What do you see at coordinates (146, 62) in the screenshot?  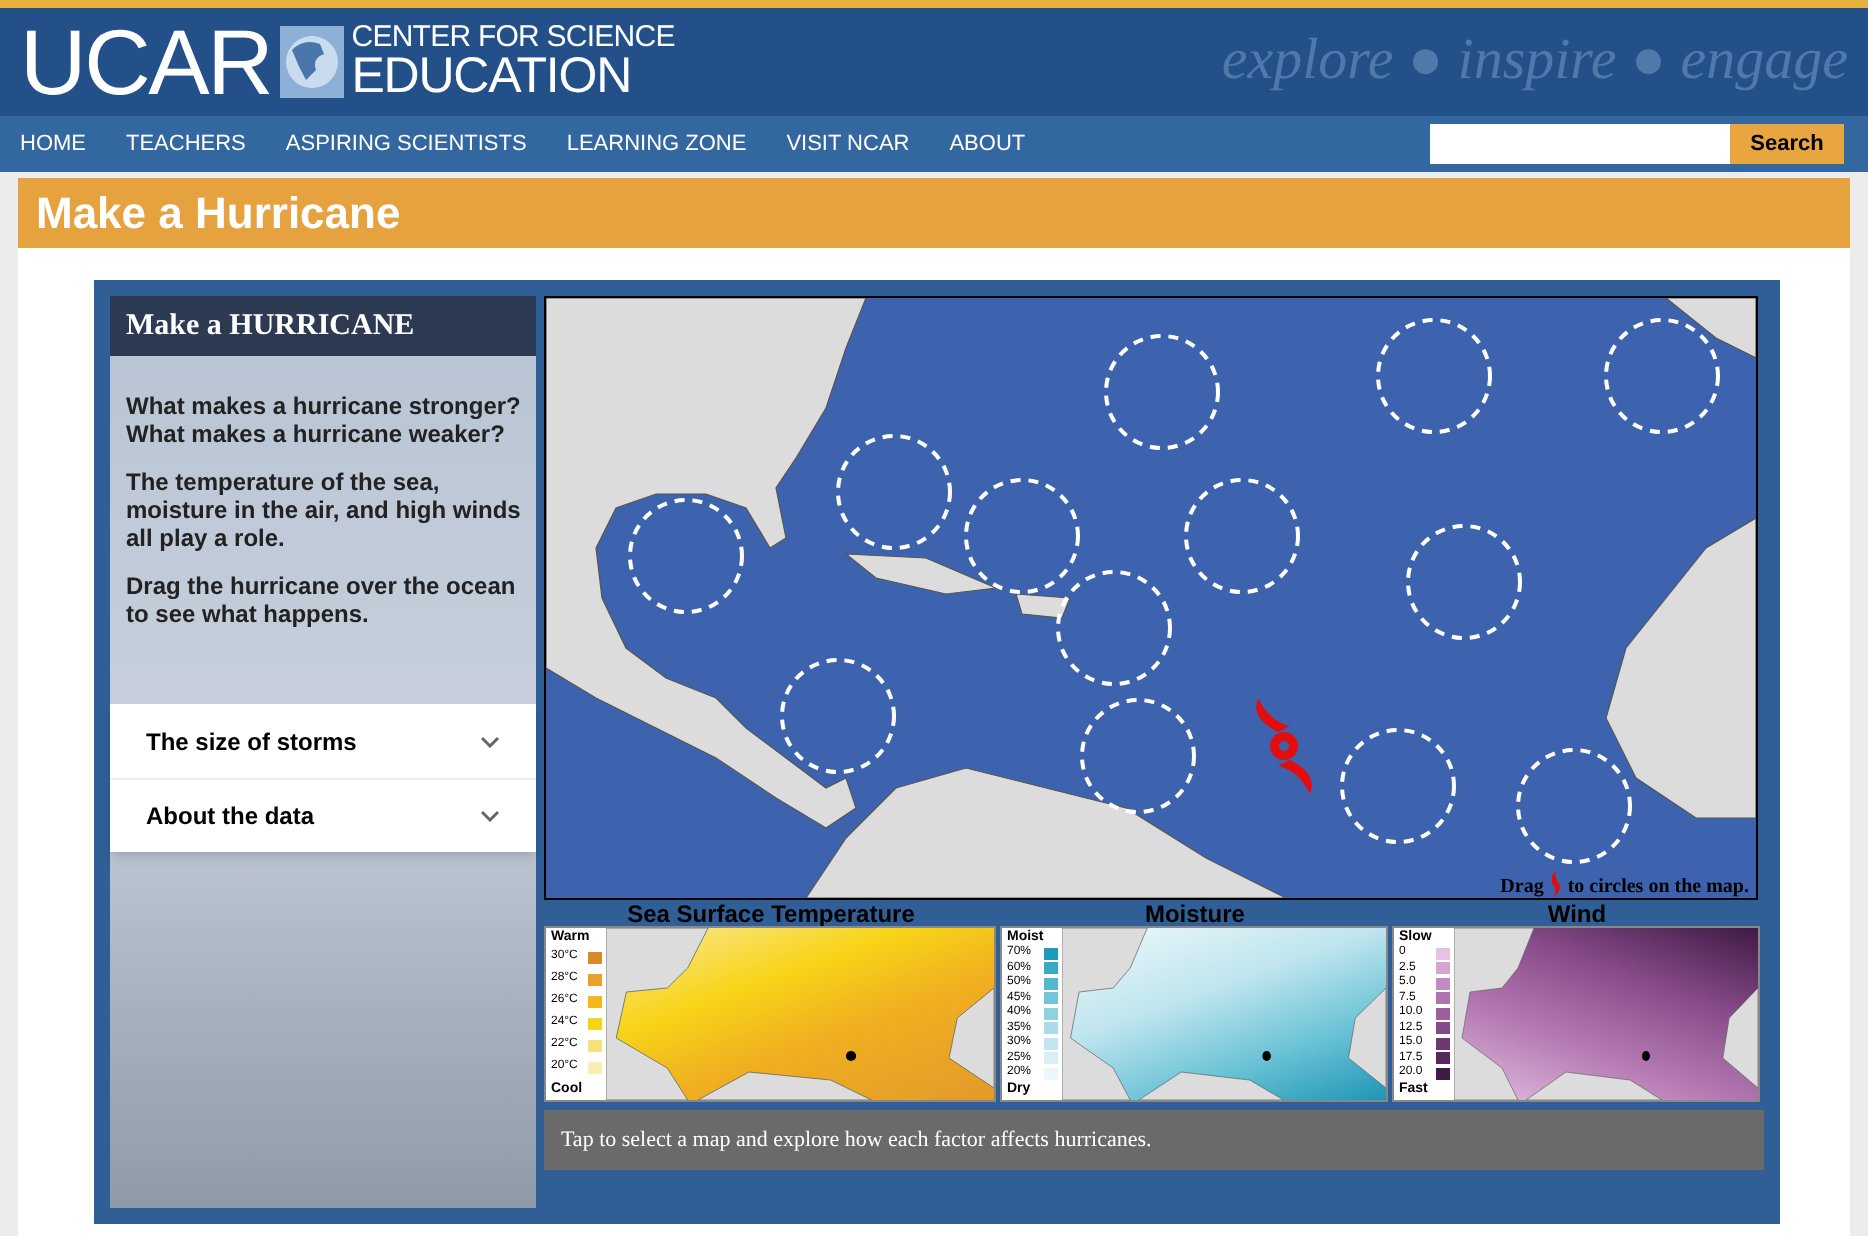 I see `ucar-logo: UCAR` at bounding box center [146, 62].